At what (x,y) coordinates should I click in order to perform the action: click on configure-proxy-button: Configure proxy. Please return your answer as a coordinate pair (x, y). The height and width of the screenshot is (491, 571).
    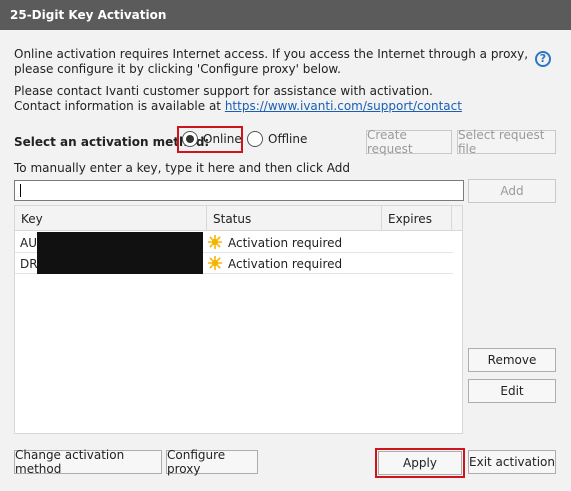
    Looking at the image, I should click on (212, 462).